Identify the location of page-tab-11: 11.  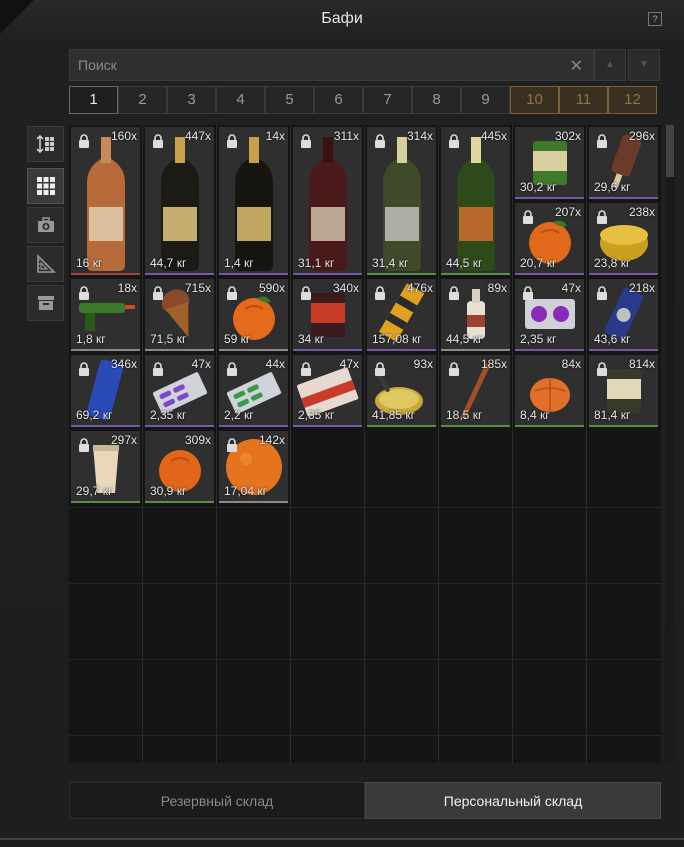
(583, 100).